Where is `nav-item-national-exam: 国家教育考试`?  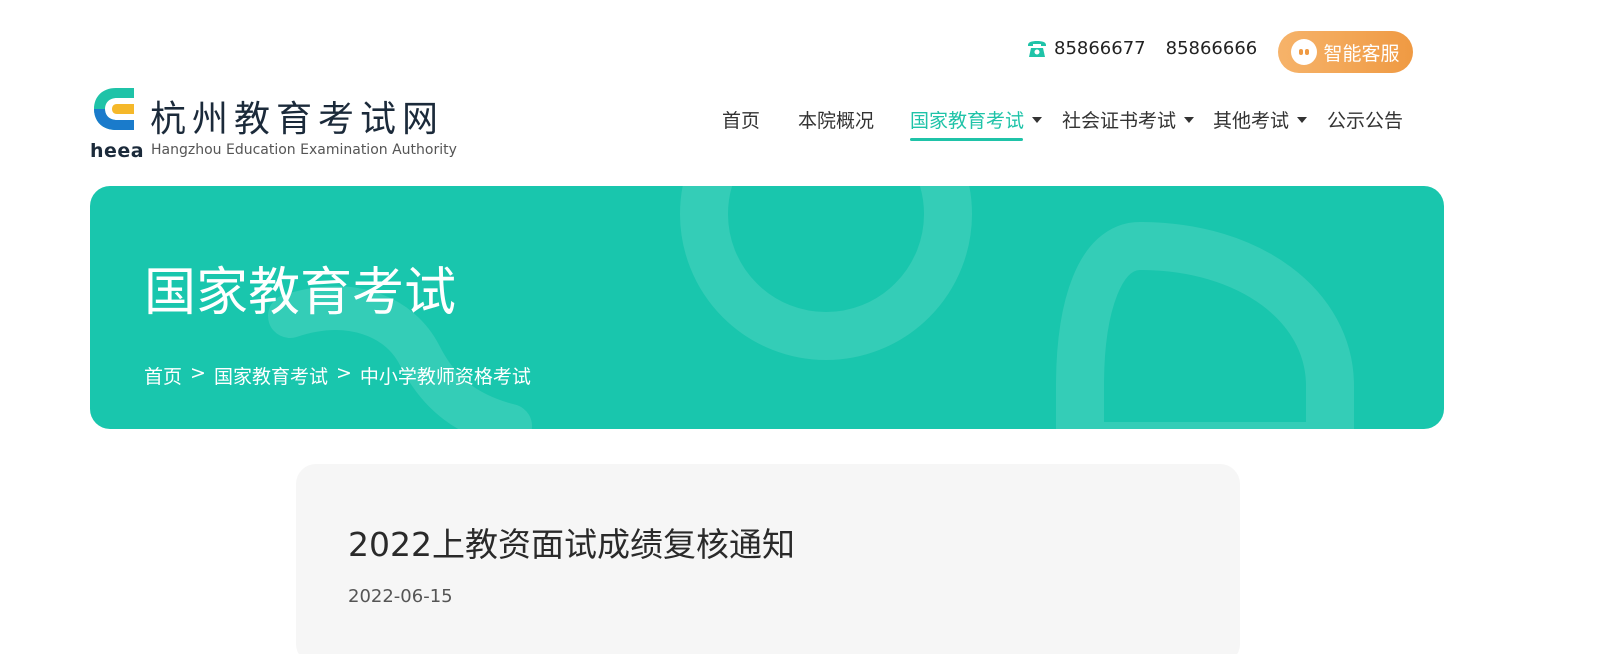 nav-item-national-exam: 国家教育考试 is located at coordinates (976, 123).